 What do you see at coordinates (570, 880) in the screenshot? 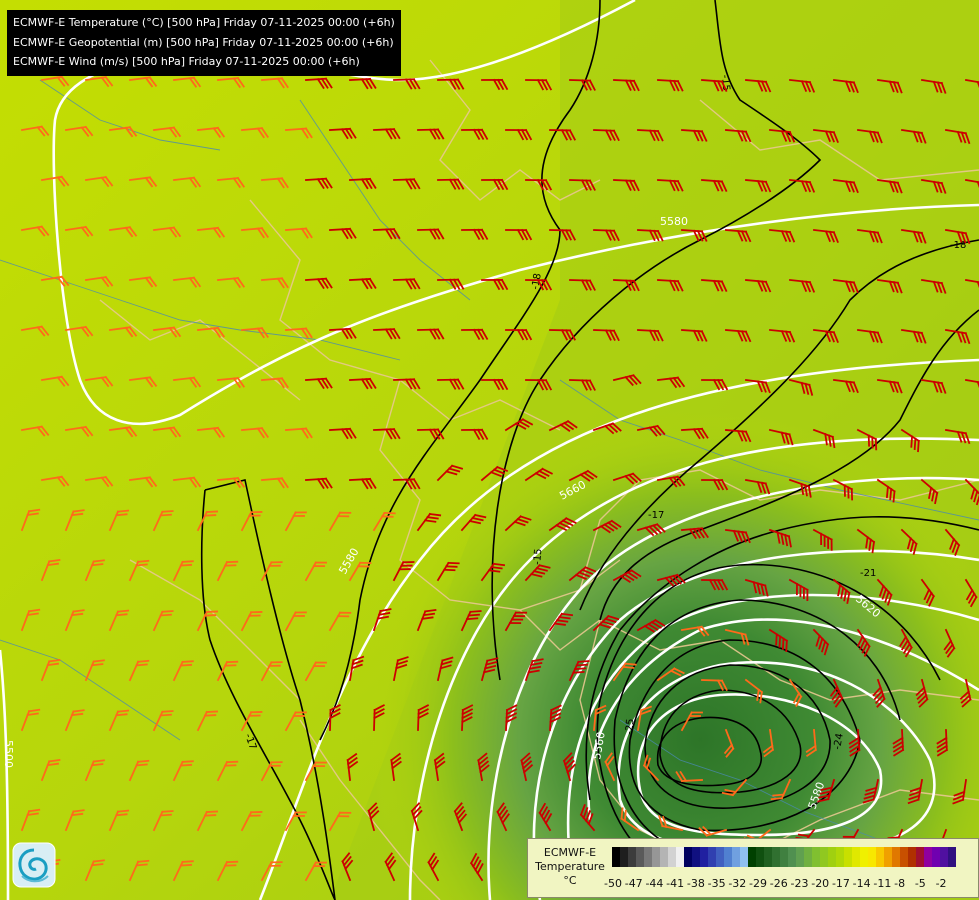
I see `legend-label-unit: °C` at bounding box center [570, 880].